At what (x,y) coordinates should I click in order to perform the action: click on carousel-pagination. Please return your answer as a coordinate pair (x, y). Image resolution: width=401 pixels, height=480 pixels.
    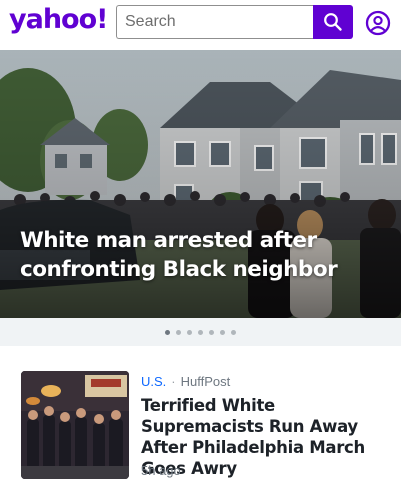
    Looking at the image, I should click on (200, 332).